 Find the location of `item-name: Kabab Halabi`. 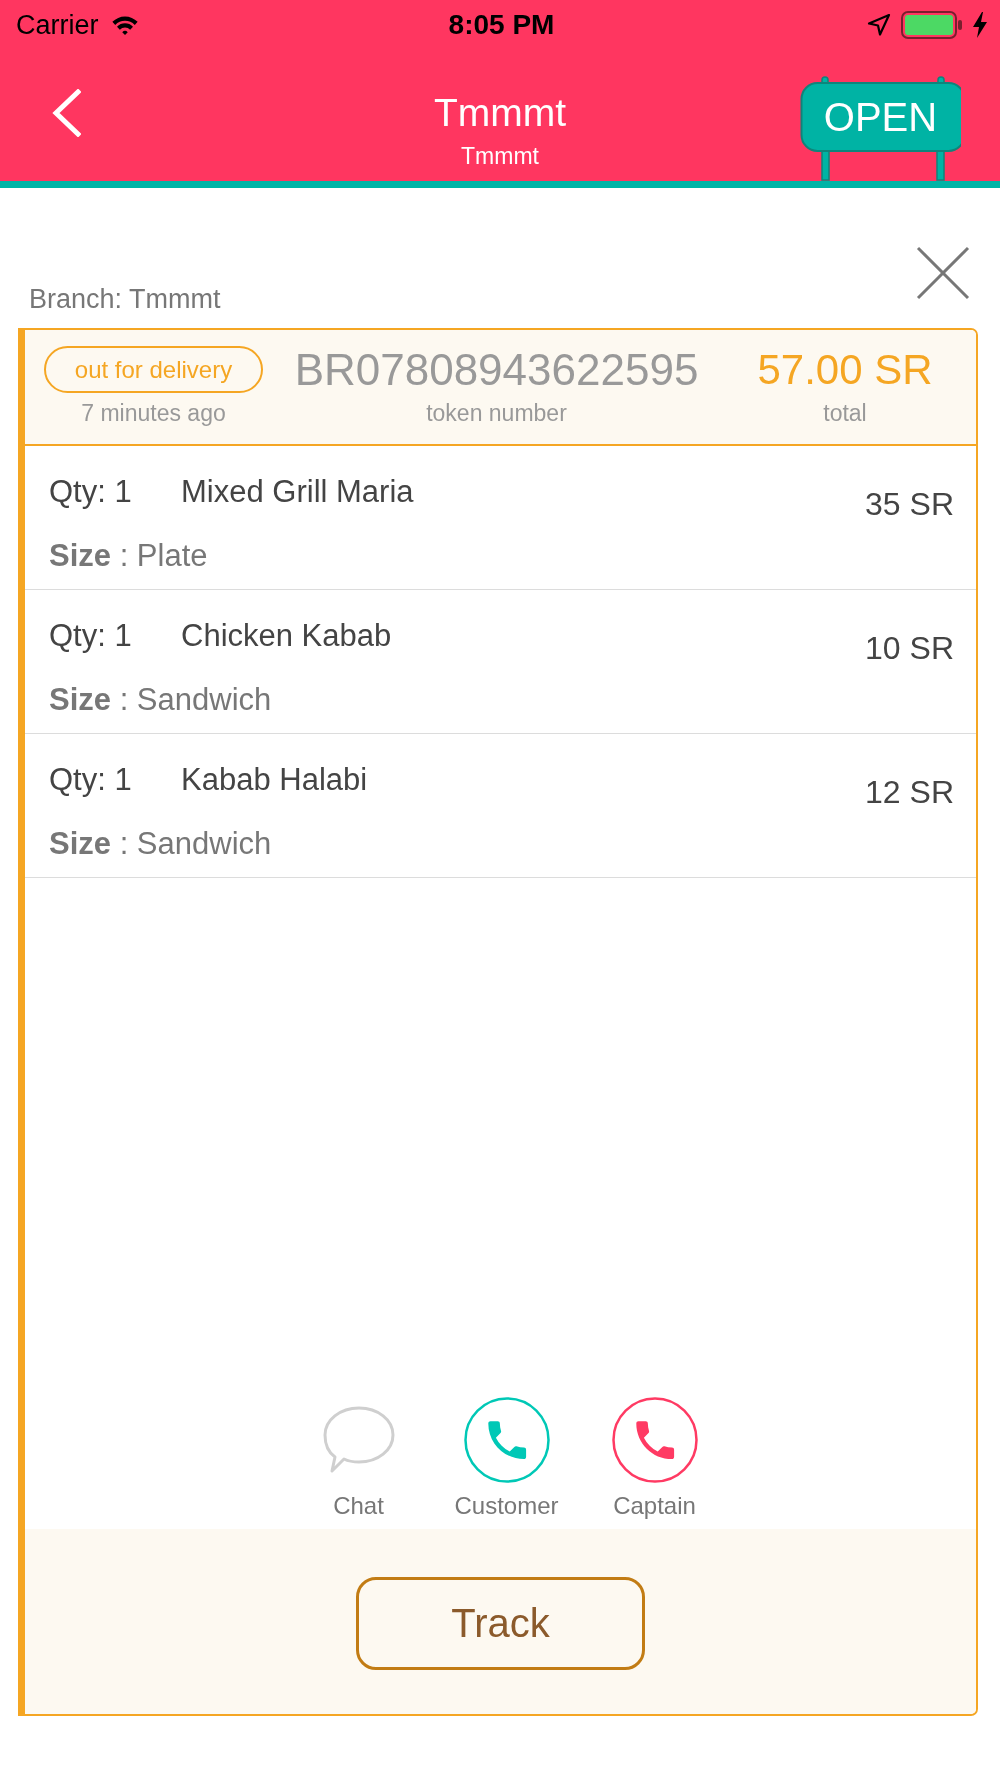

item-name: Kabab Halabi is located at coordinates (274, 780).